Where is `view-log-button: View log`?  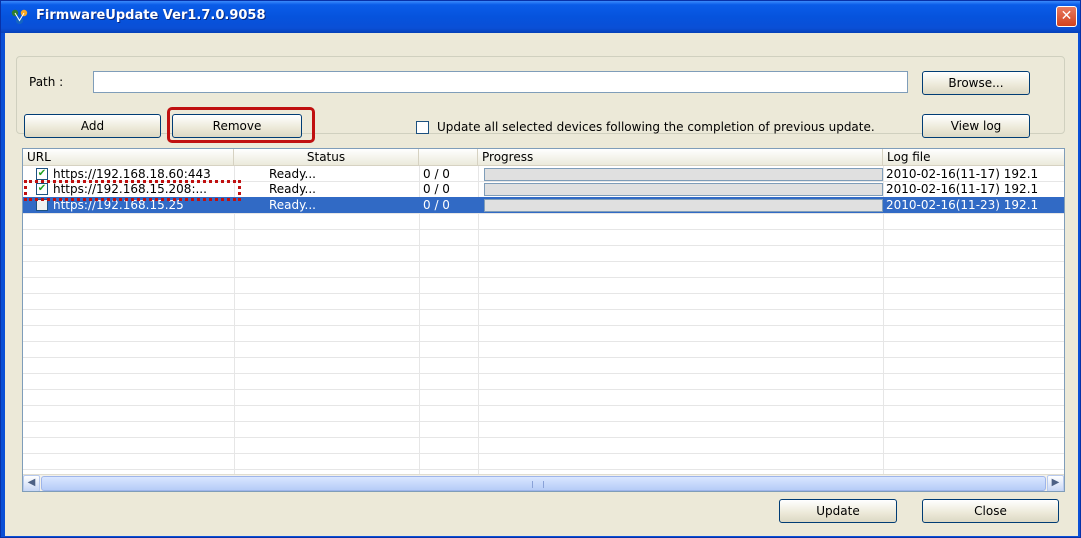
view-log-button: View log is located at coordinates (976, 126).